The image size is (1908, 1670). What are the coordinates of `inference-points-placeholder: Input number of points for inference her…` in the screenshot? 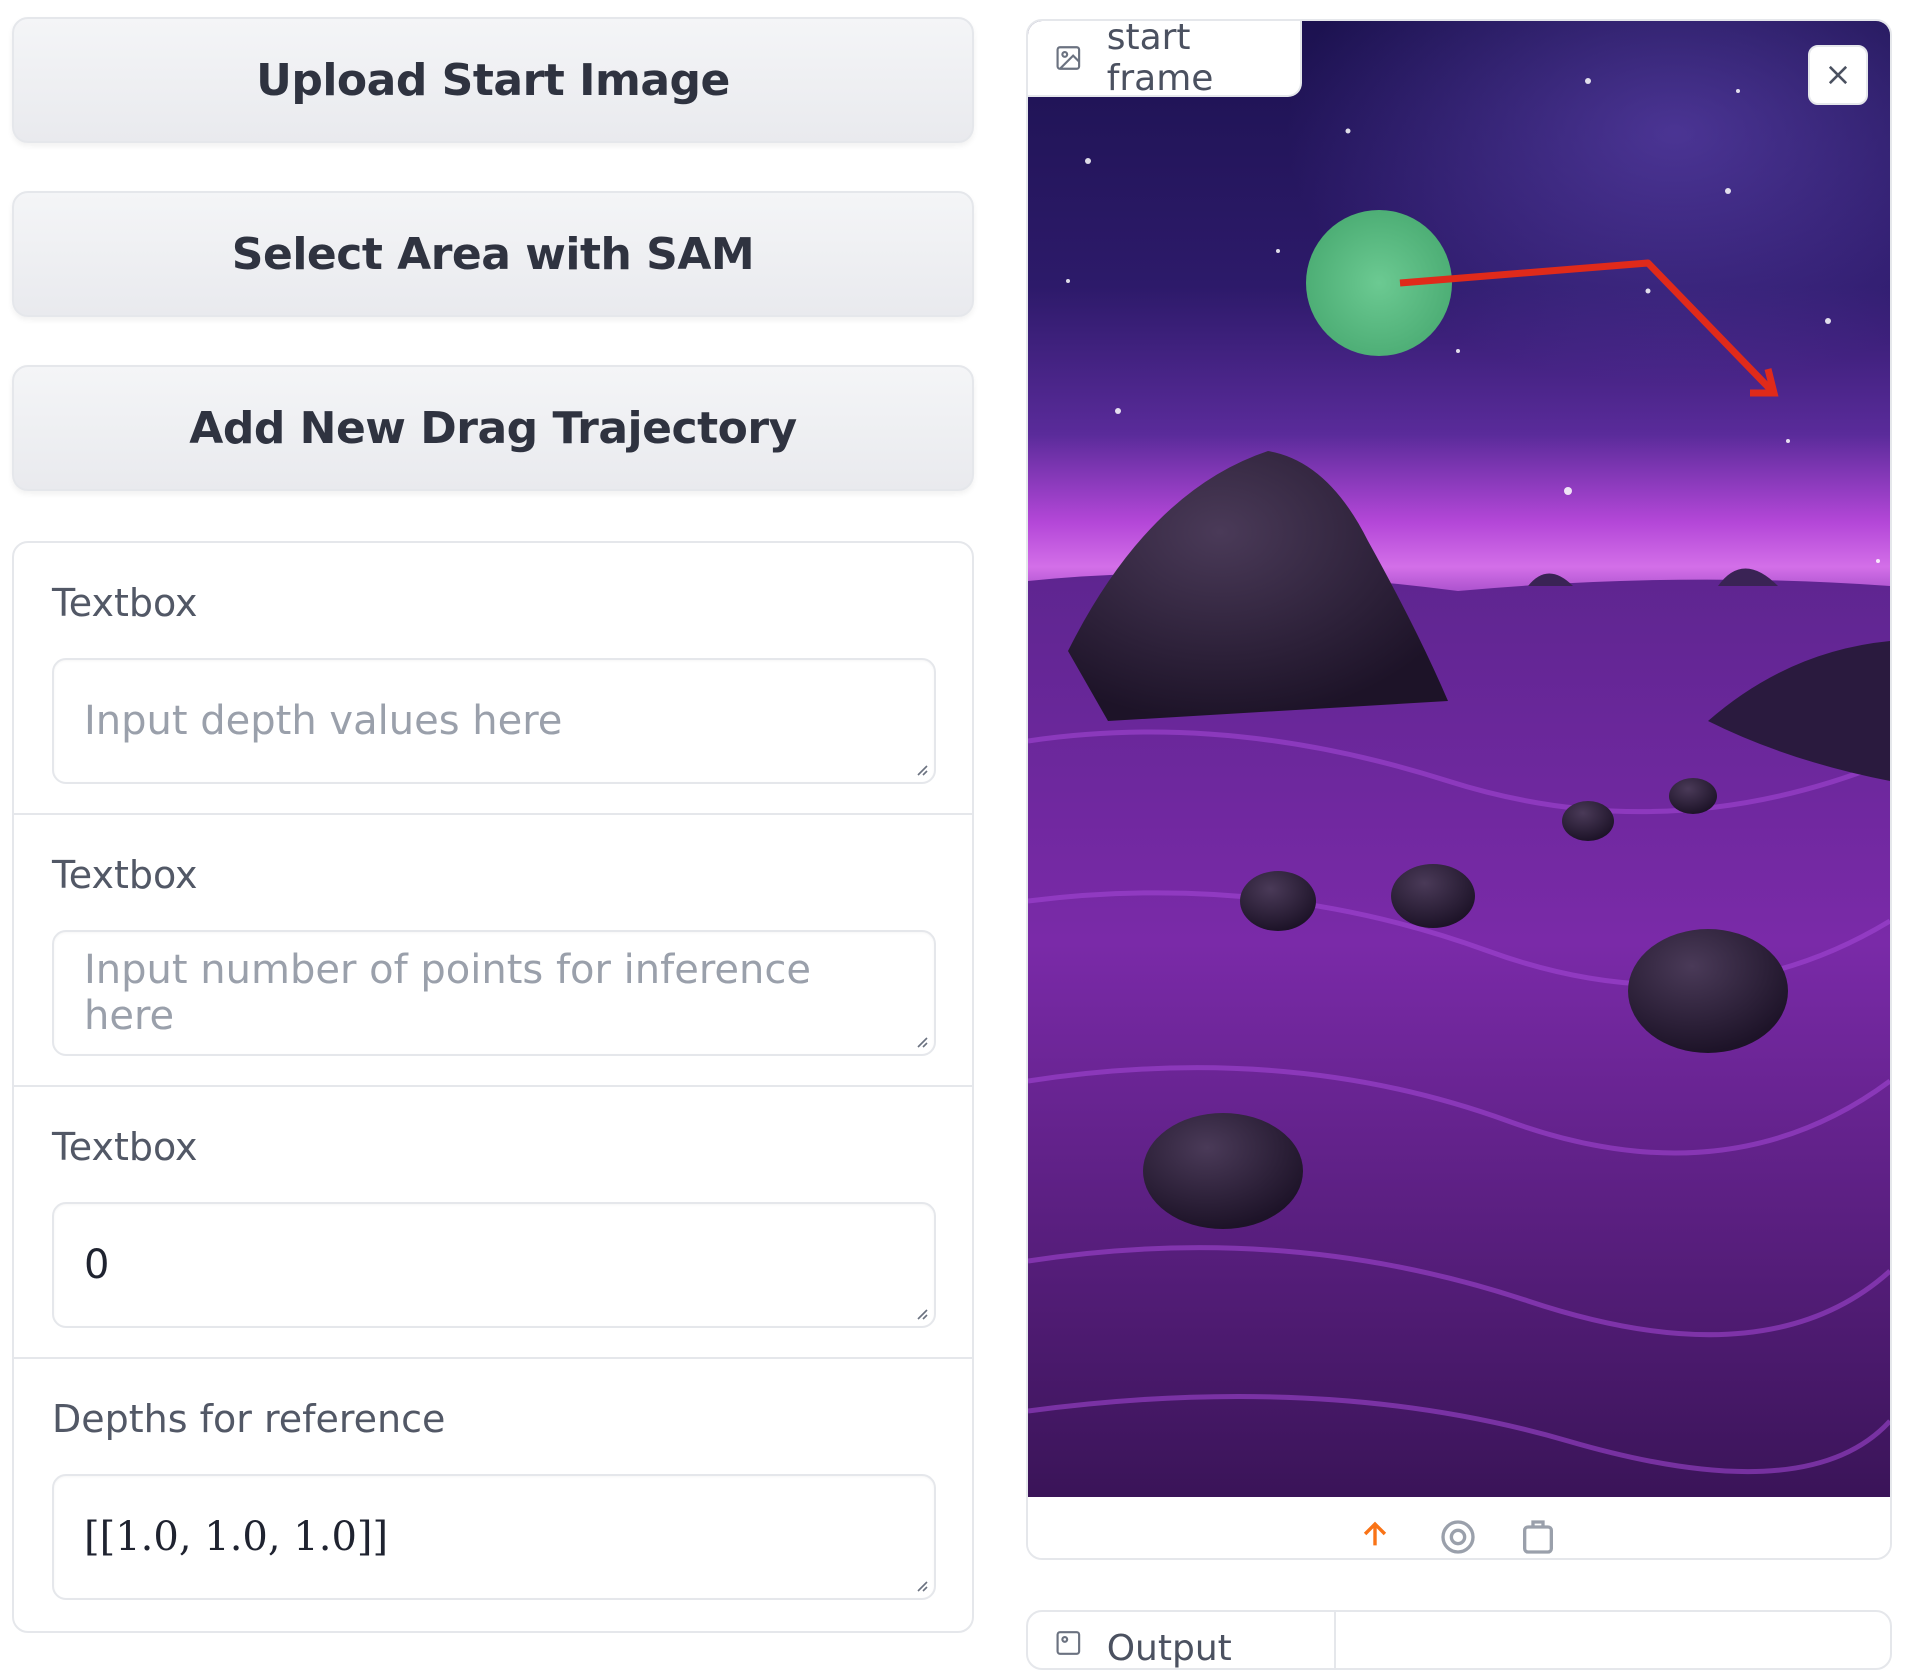 It's located at (447, 993).